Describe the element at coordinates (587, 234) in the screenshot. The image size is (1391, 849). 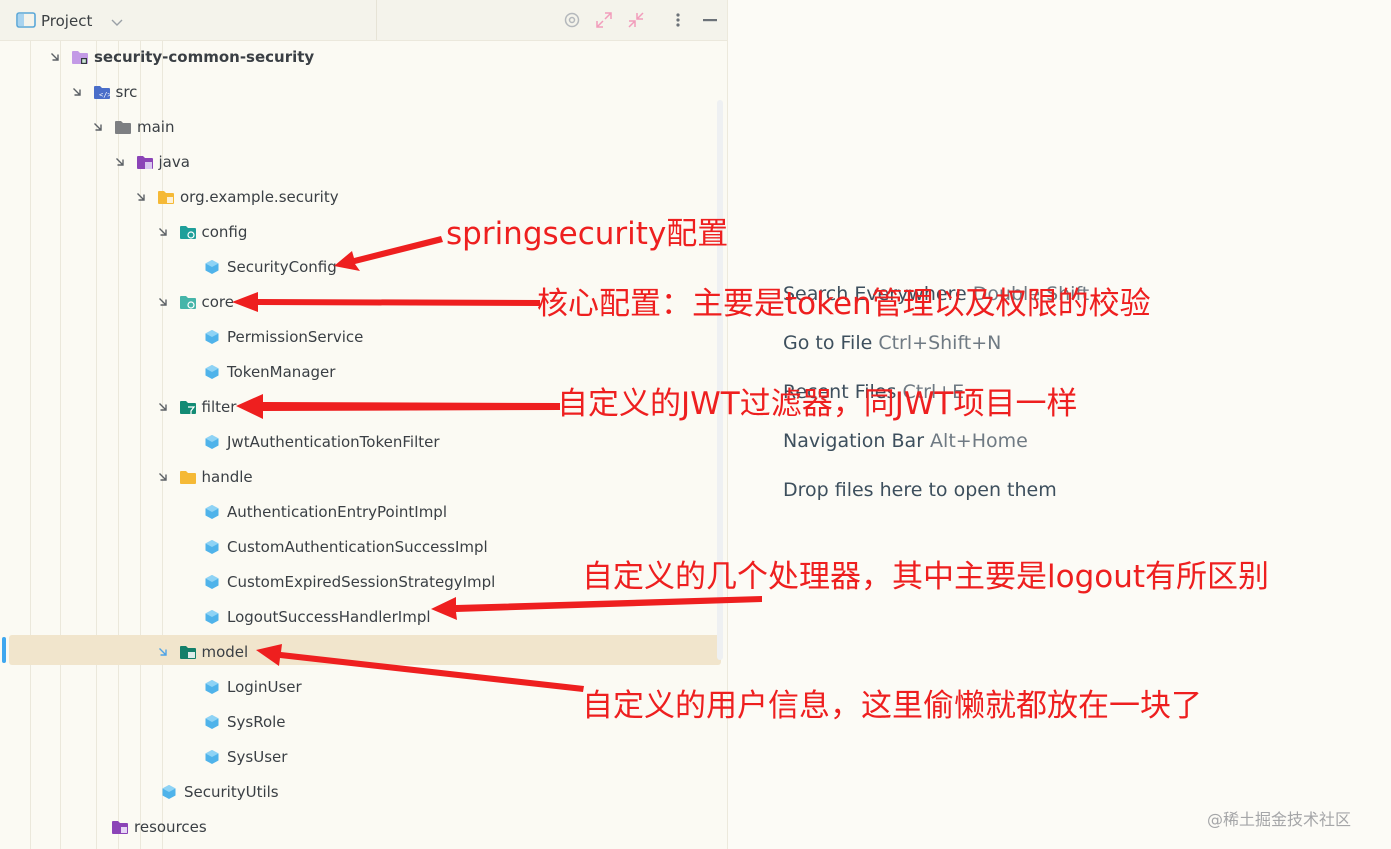
I see `annotation-config: springsecurity配置` at that location.